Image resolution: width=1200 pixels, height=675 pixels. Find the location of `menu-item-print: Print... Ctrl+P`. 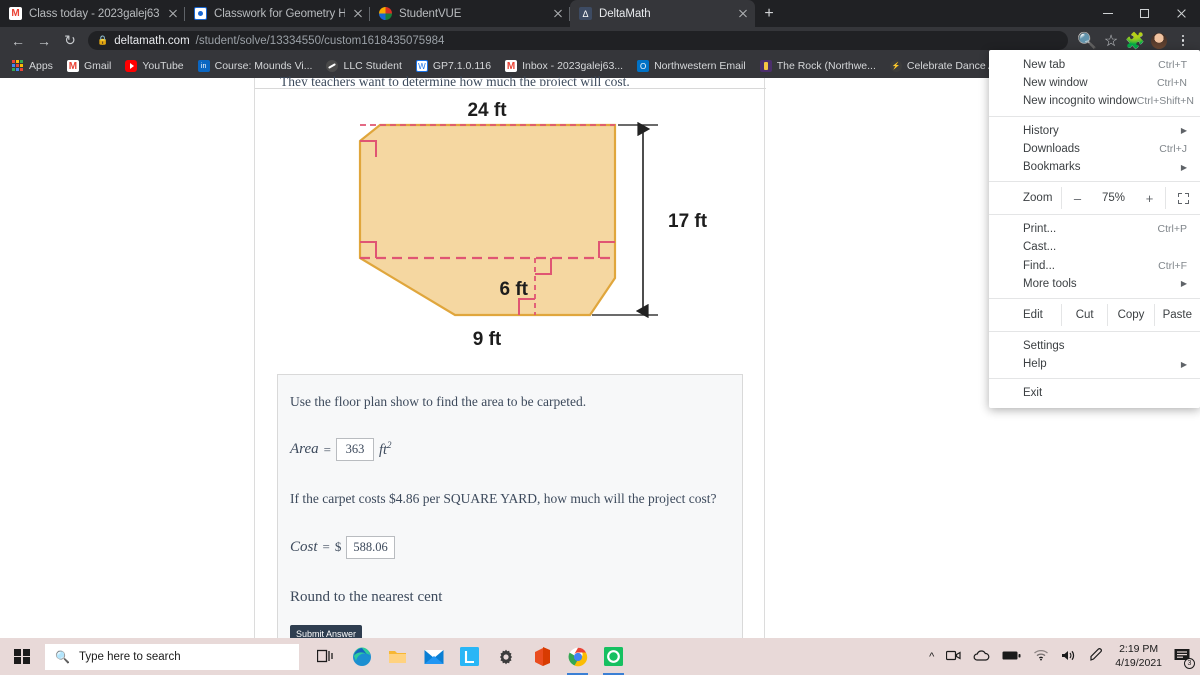

menu-item-print: Print... Ctrl+P is located at coordinates (1094, 229).